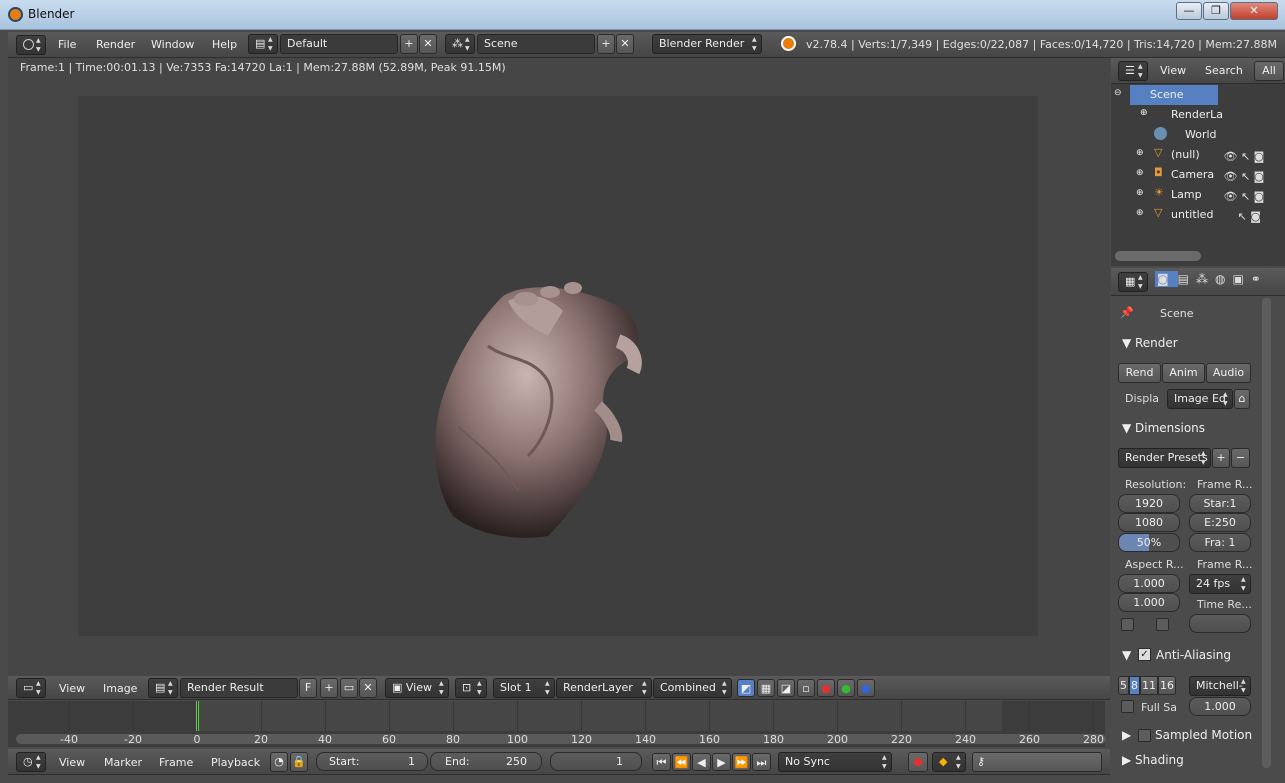  Describe the element at coordinates (417, 688) in the screenshot. I see `image-mode-dropdown: ▣ View` at that location.